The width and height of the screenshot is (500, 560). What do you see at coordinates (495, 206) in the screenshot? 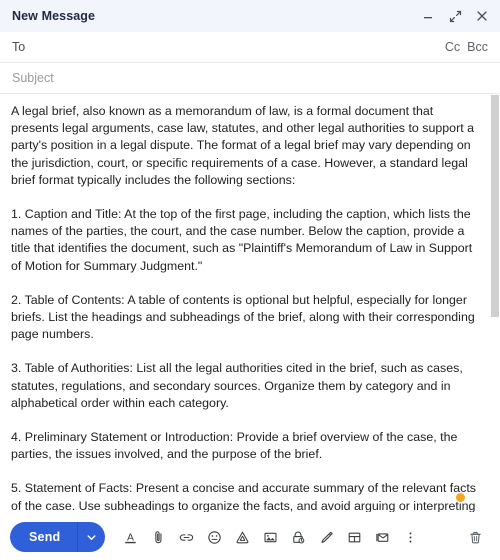
I see `body-scrollbar-thumb` at bounding box center [495, 206].